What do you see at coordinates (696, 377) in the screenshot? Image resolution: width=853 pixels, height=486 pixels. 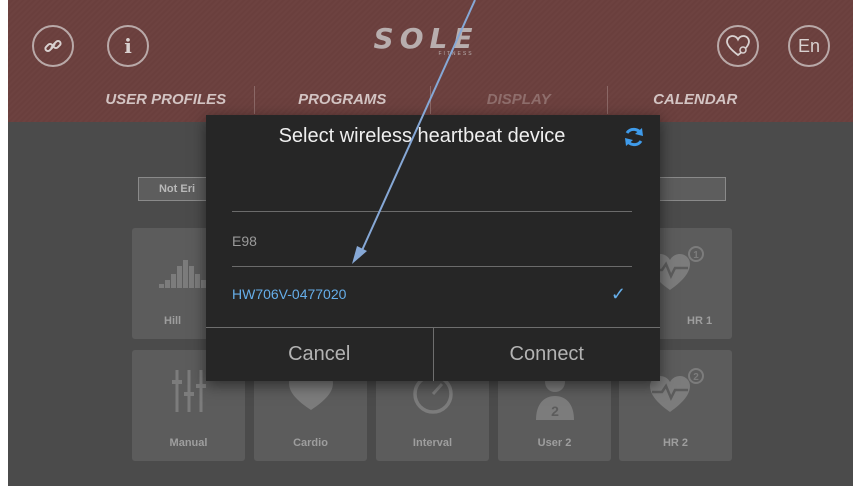 I see `hr2-badge: 2` at bounding box center [696, 377].